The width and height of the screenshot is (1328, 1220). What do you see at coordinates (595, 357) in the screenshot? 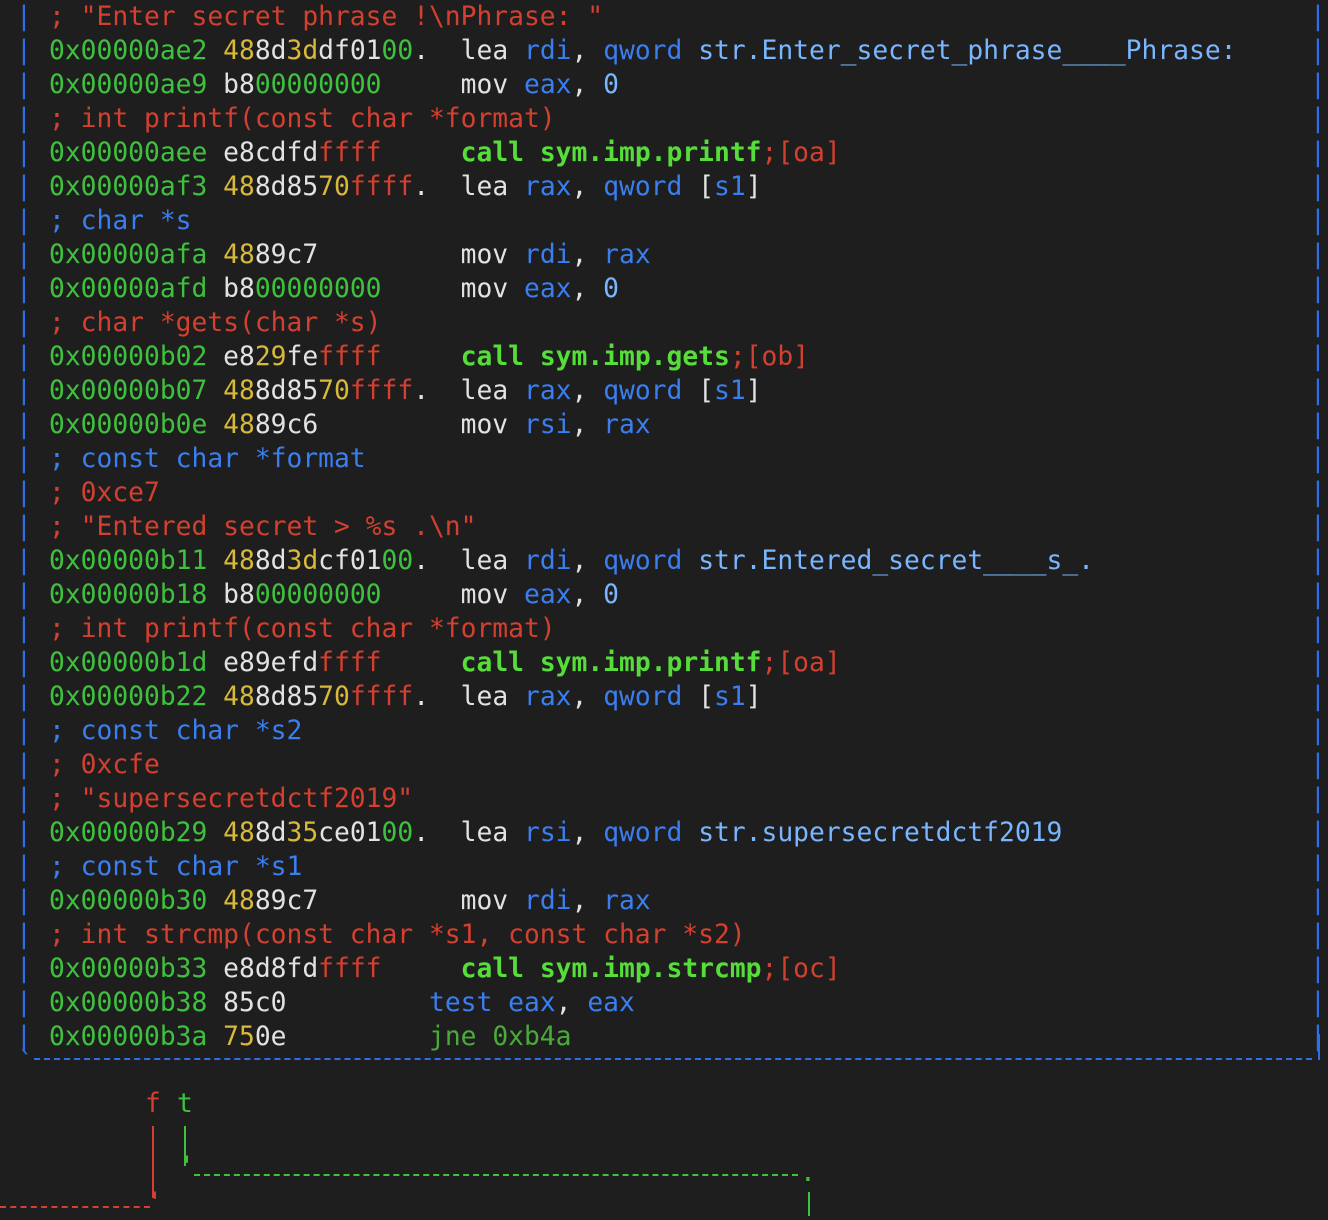
I see `token: call sym.imp.gets` at bounding box center [595, 357].